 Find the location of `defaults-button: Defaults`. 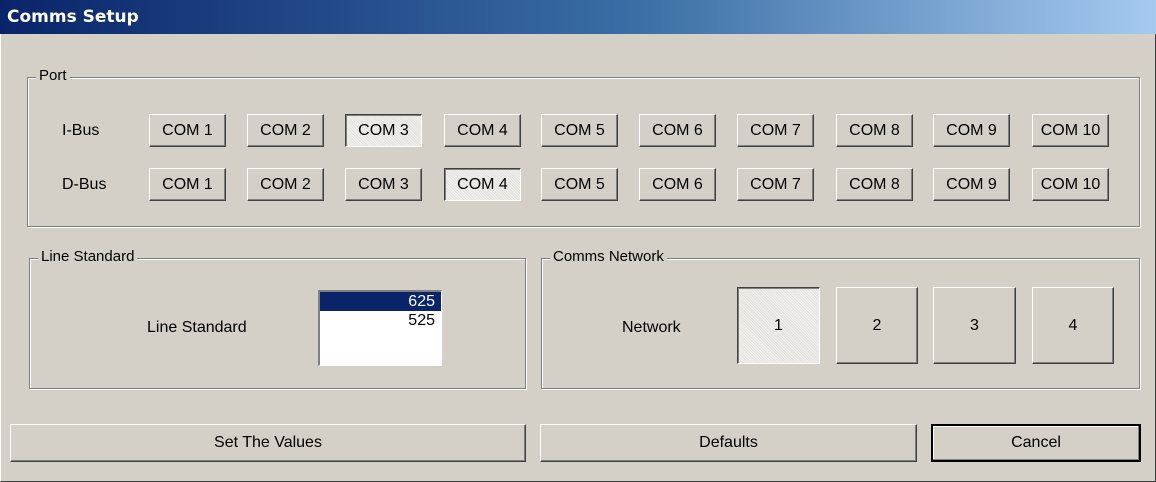

defaults-button: Defaults is located at coordinates (728, 443).